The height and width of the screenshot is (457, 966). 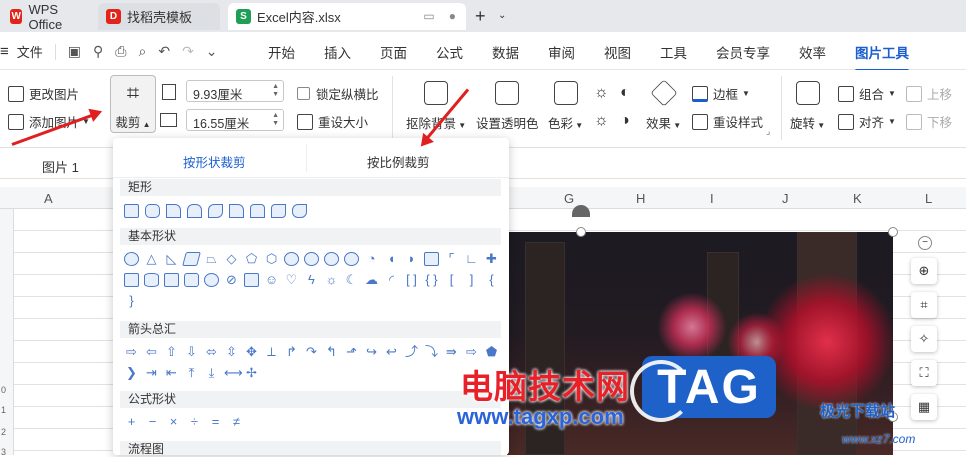 What do you see at coordinates (211, 373) in the screenshot?
I see `shape-down-callout-icon: ⤓` at bounding box center [211, 373].